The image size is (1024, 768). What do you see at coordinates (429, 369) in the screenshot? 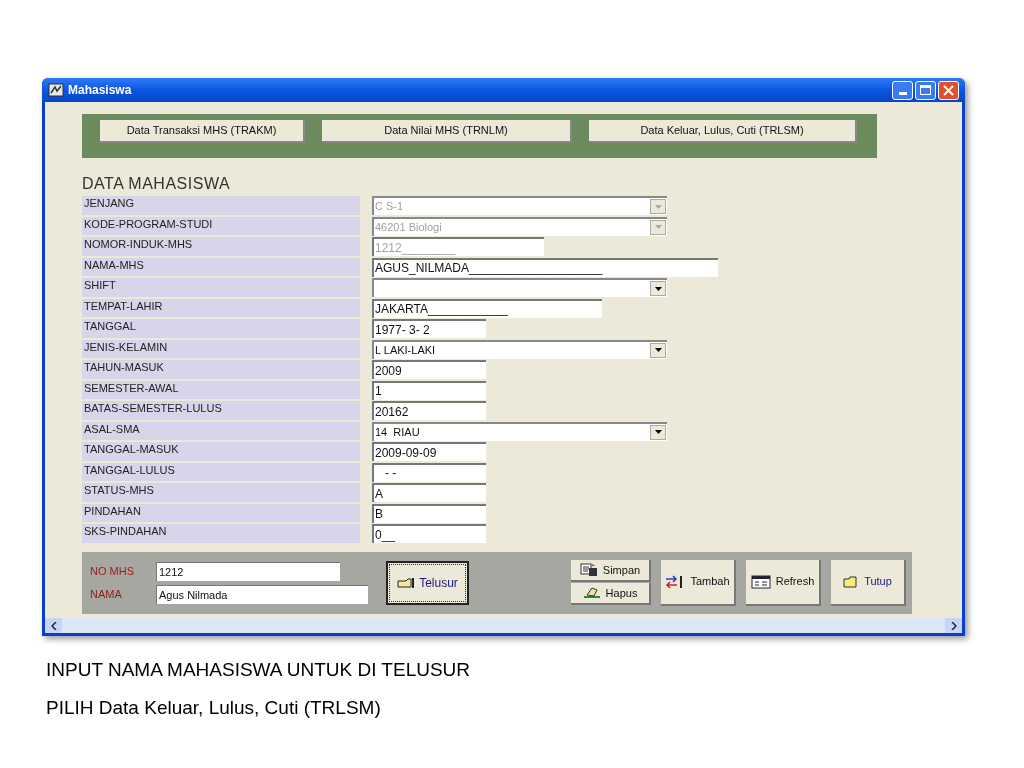
I see `text-field: 2009` at bounding box center [429, 369].